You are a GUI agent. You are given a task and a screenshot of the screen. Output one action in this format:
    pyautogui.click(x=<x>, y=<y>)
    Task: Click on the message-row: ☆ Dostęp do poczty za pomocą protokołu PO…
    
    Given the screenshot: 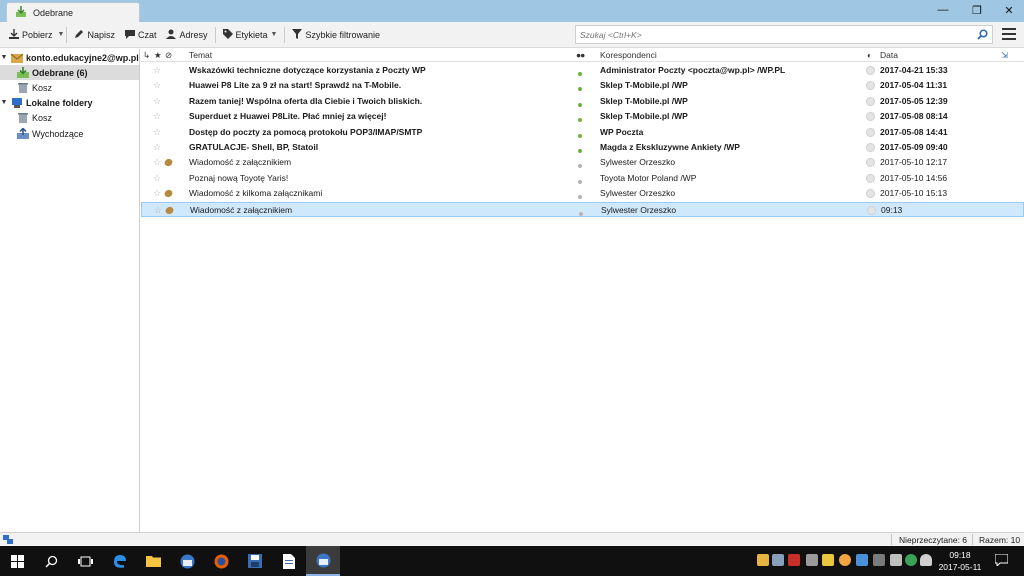 What is the action you would take?
    pyautogui.click(x=582, y=132)
    